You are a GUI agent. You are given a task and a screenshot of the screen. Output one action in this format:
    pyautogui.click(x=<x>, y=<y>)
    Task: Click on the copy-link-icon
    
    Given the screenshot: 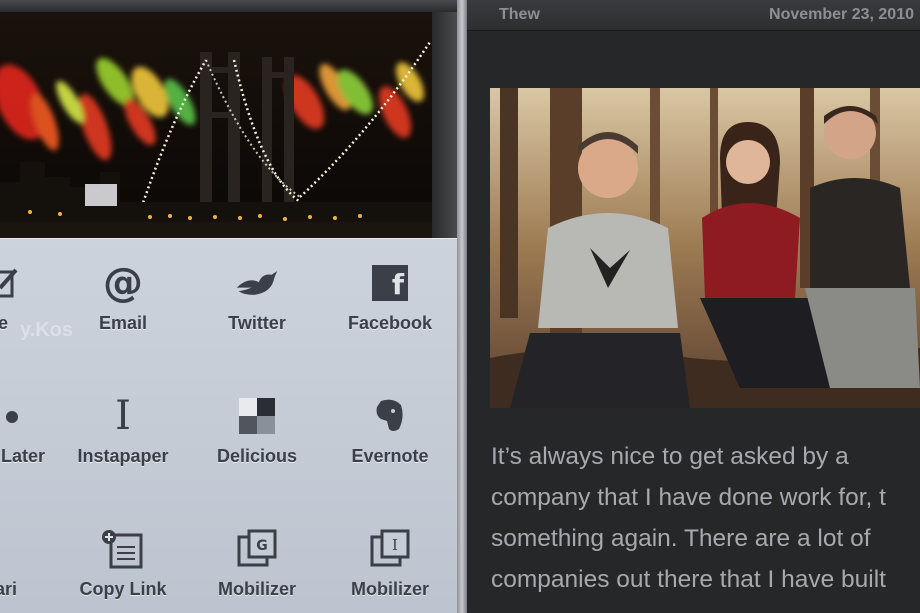 What is the action you would take?
    pyautogui.click(x=123, y=549)
    